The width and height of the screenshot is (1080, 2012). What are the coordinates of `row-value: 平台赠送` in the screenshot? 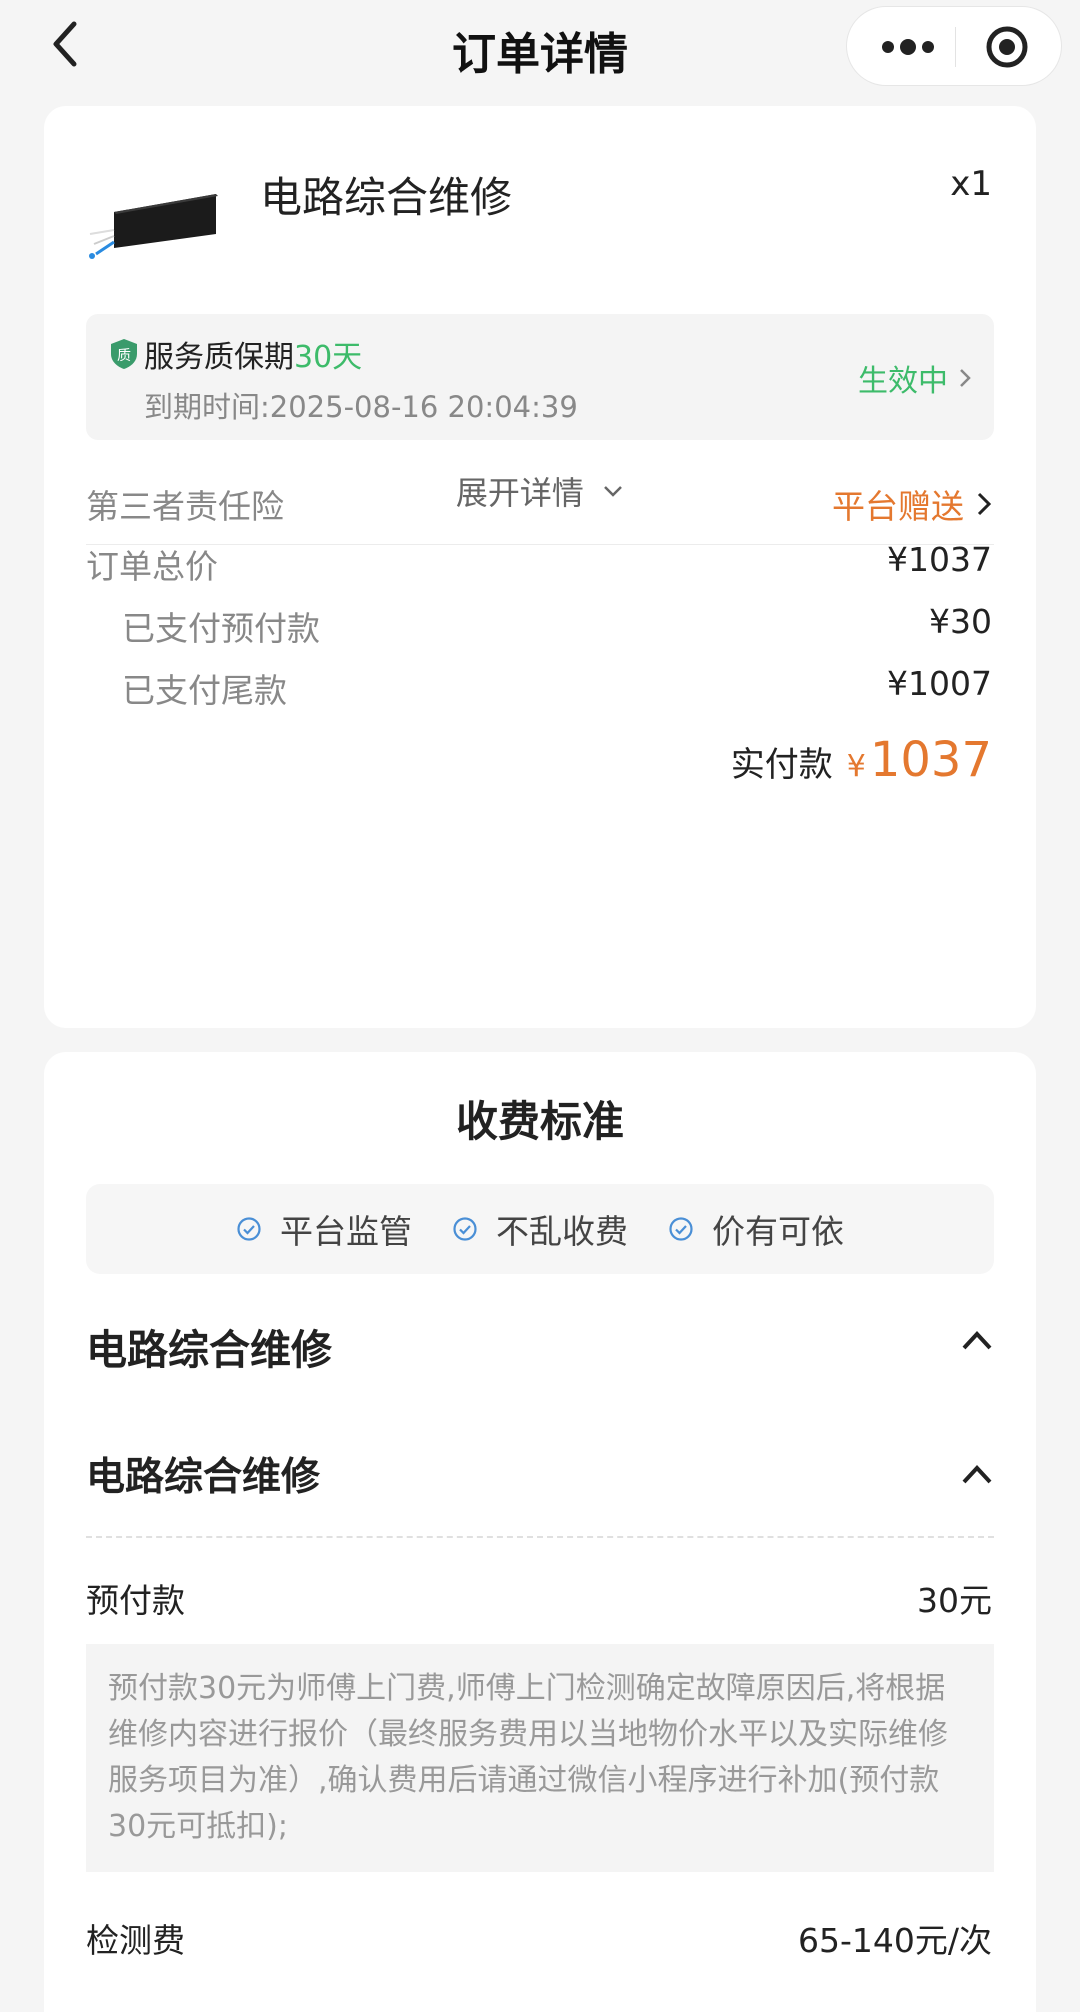 It's located at (912, 504).